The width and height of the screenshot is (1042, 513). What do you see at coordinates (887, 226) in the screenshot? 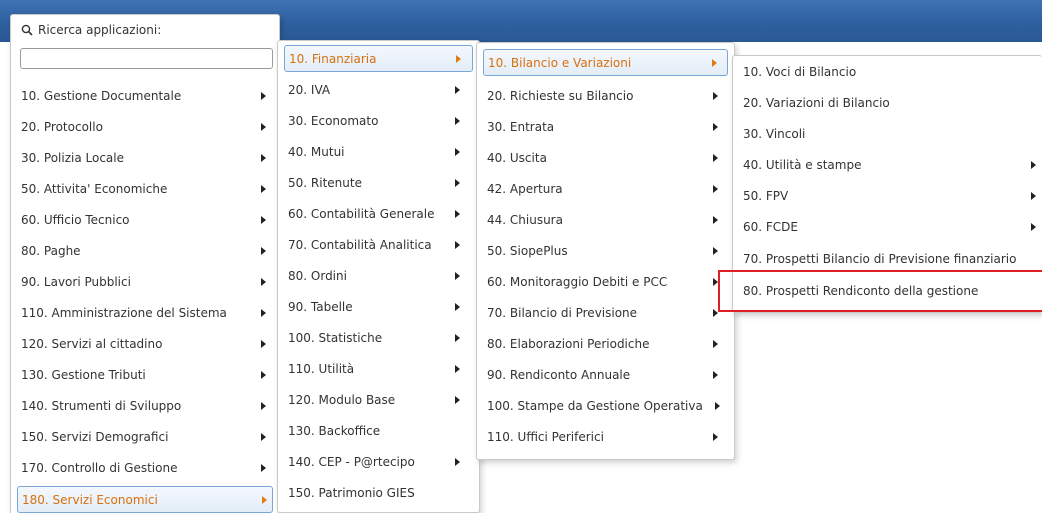
I see `menu4-item-fcde: 60. FCDE` at bounding box center [887, 226].